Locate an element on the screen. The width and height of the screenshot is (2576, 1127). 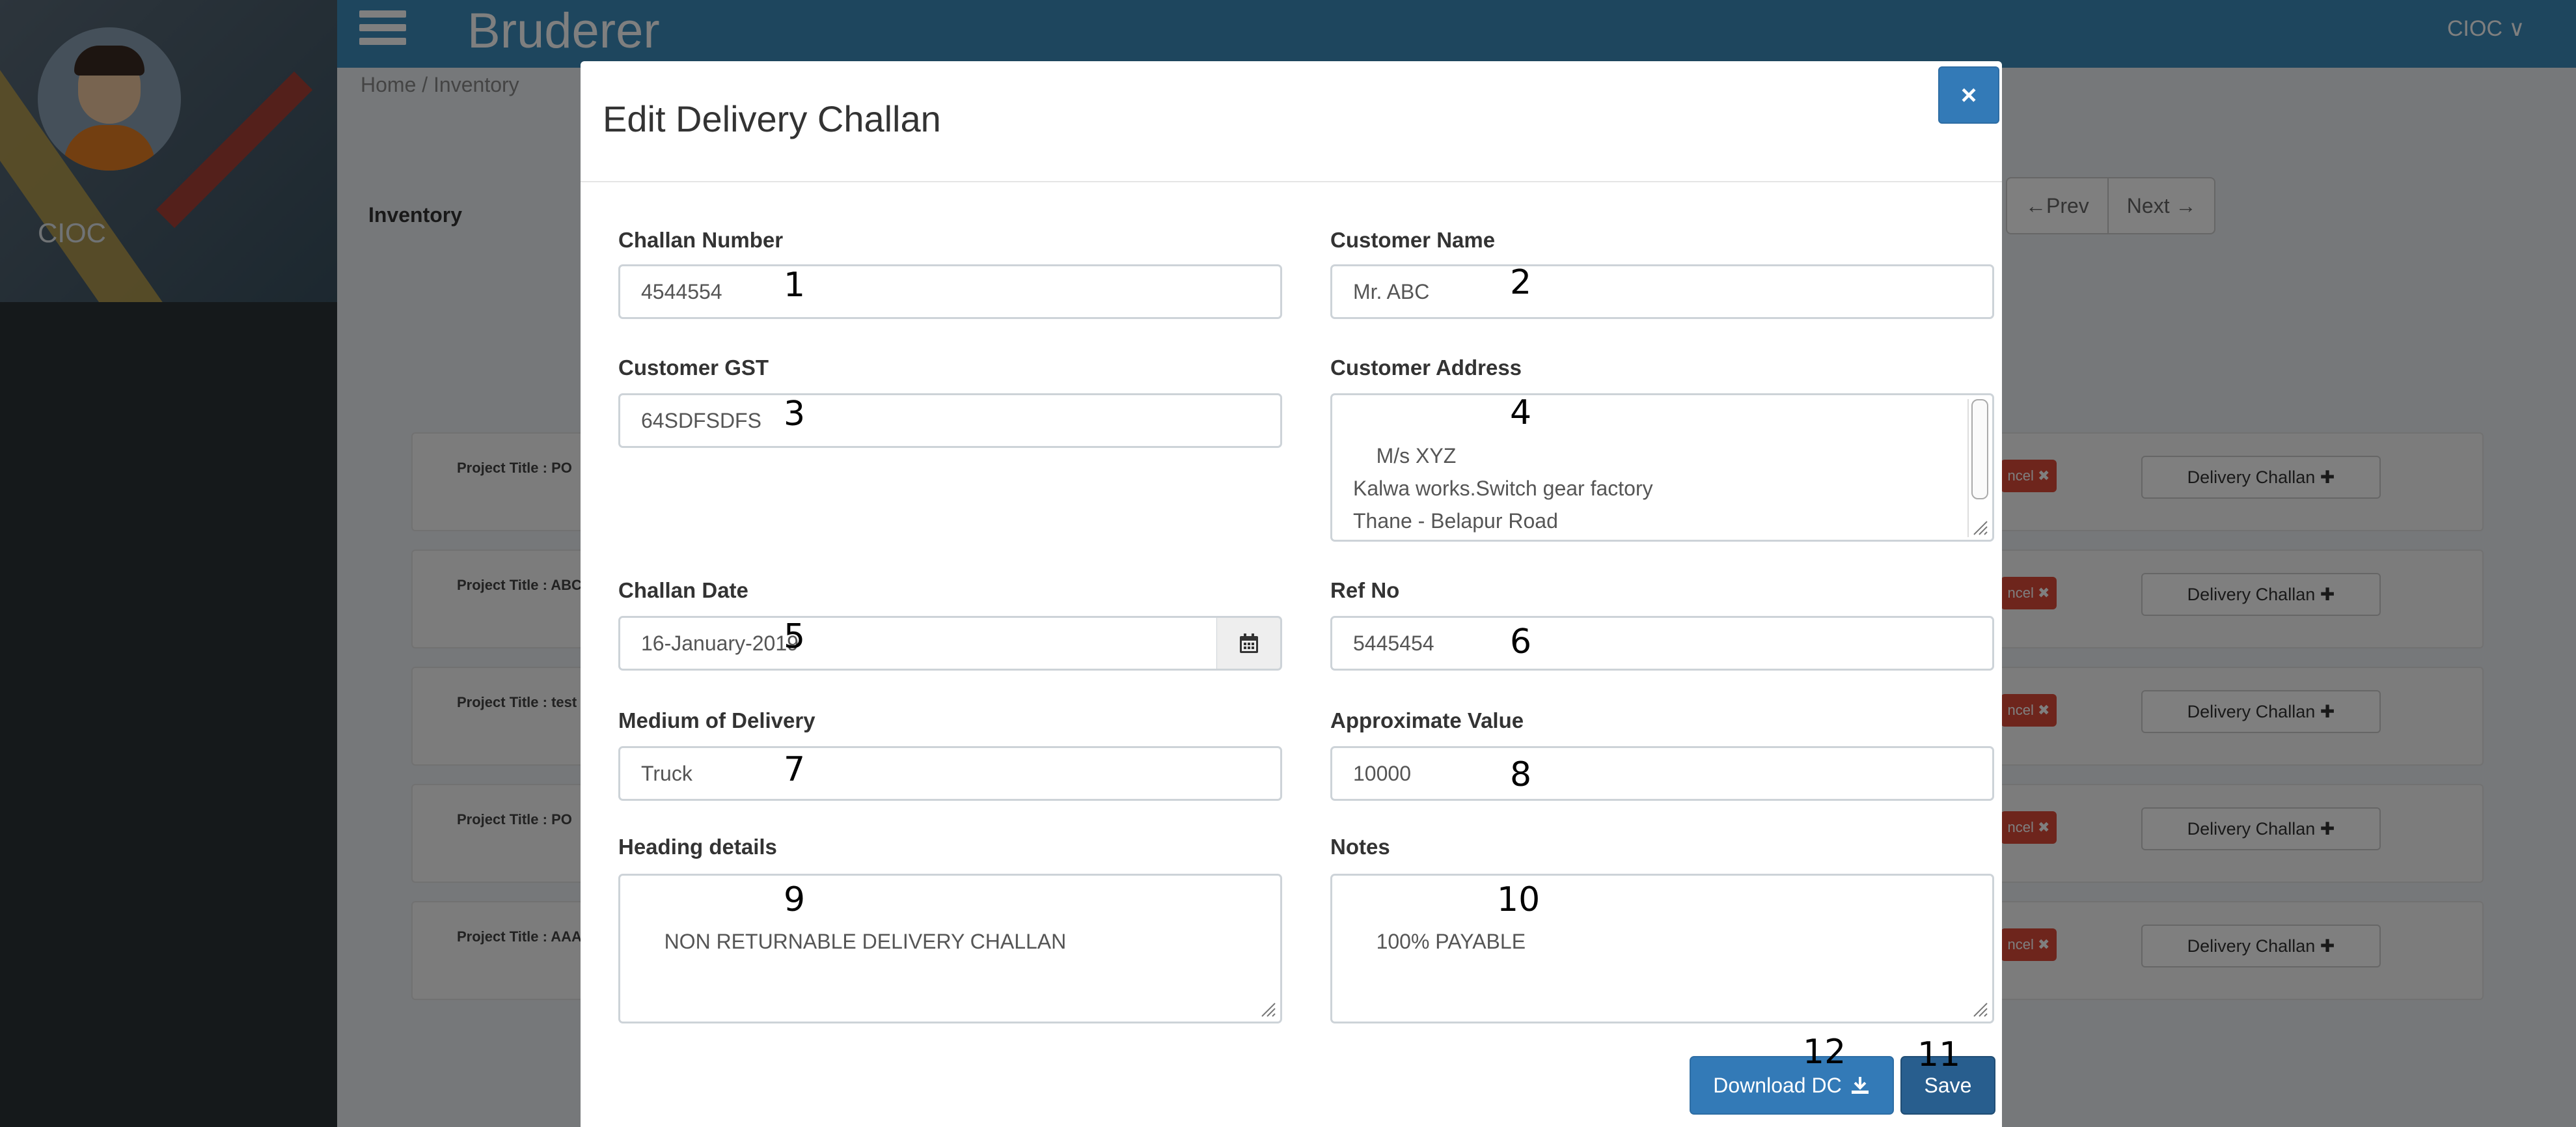
modal-header: Edit Delivery Challan × is located at coordinates (1292, 121).